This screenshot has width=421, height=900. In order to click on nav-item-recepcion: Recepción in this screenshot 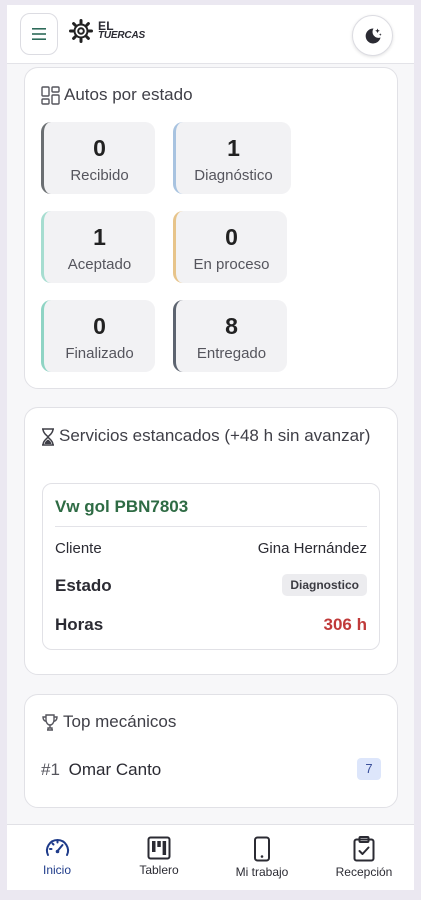, I will do `click(364, 857)`.